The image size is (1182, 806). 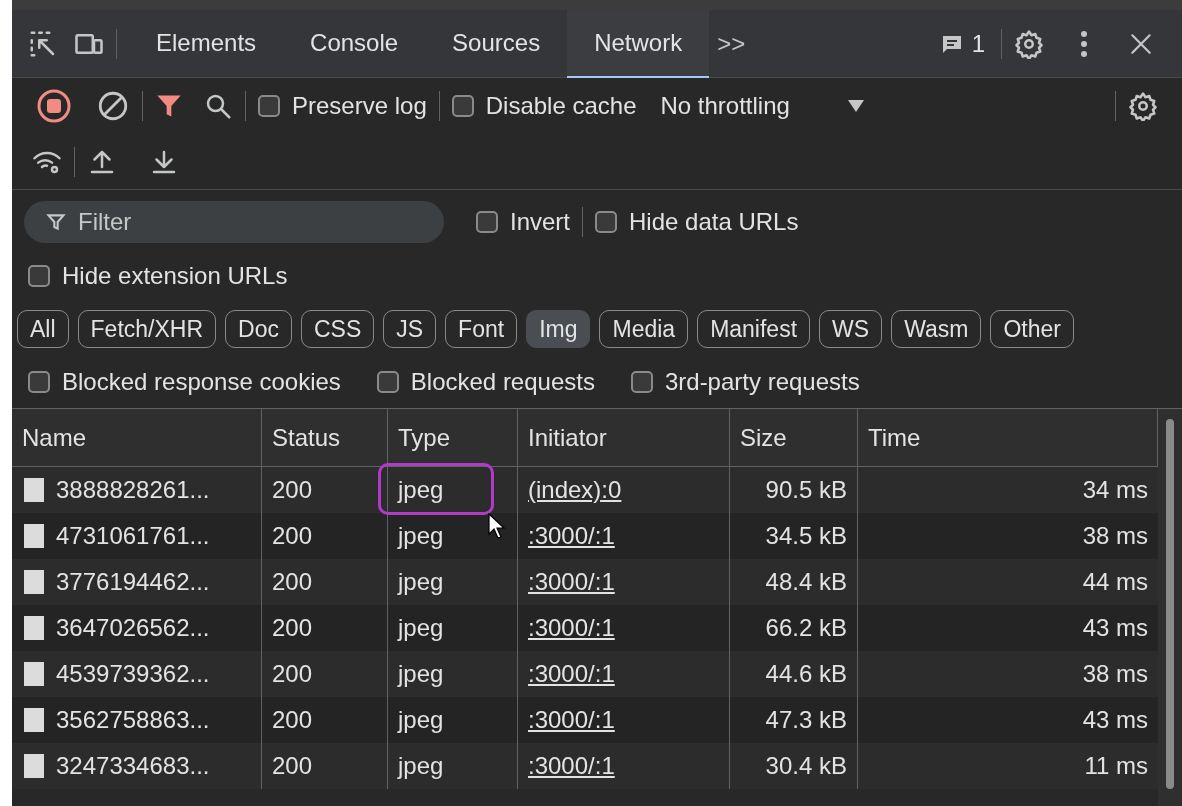 I want to click on issues-count: 1, so click(x=978, y=43).